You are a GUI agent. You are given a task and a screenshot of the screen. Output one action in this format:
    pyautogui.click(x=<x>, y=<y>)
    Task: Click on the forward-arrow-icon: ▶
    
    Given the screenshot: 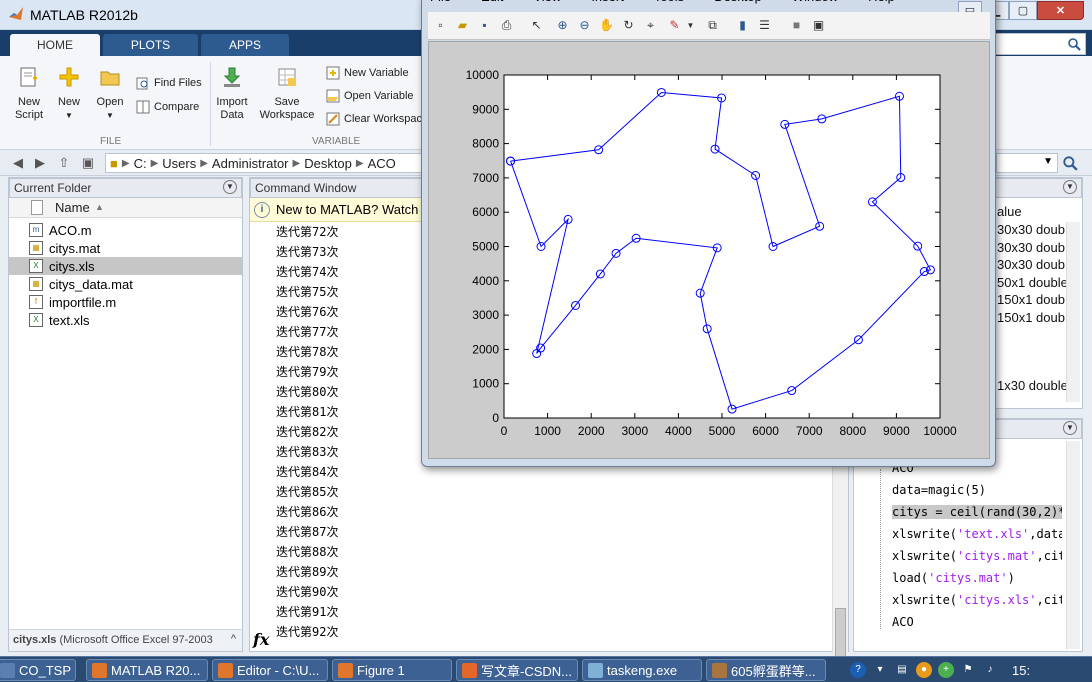 What is the action you would take?
    pyautogui.click(x=40, y=163)
    